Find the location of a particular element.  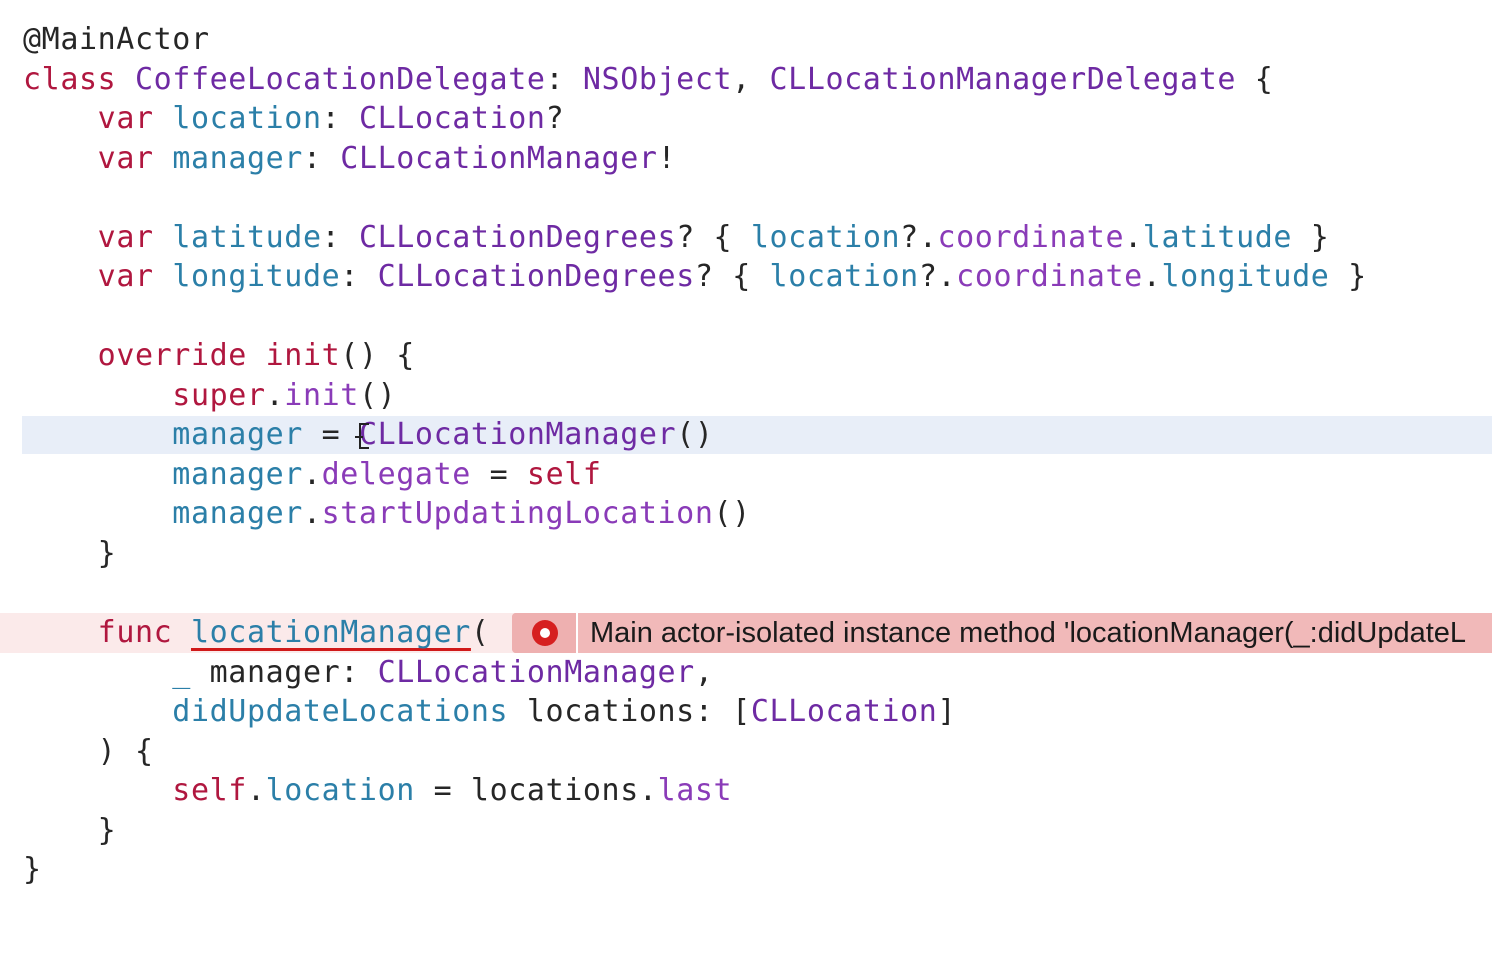

argument-label: _ is located at coordinates (181, 672).